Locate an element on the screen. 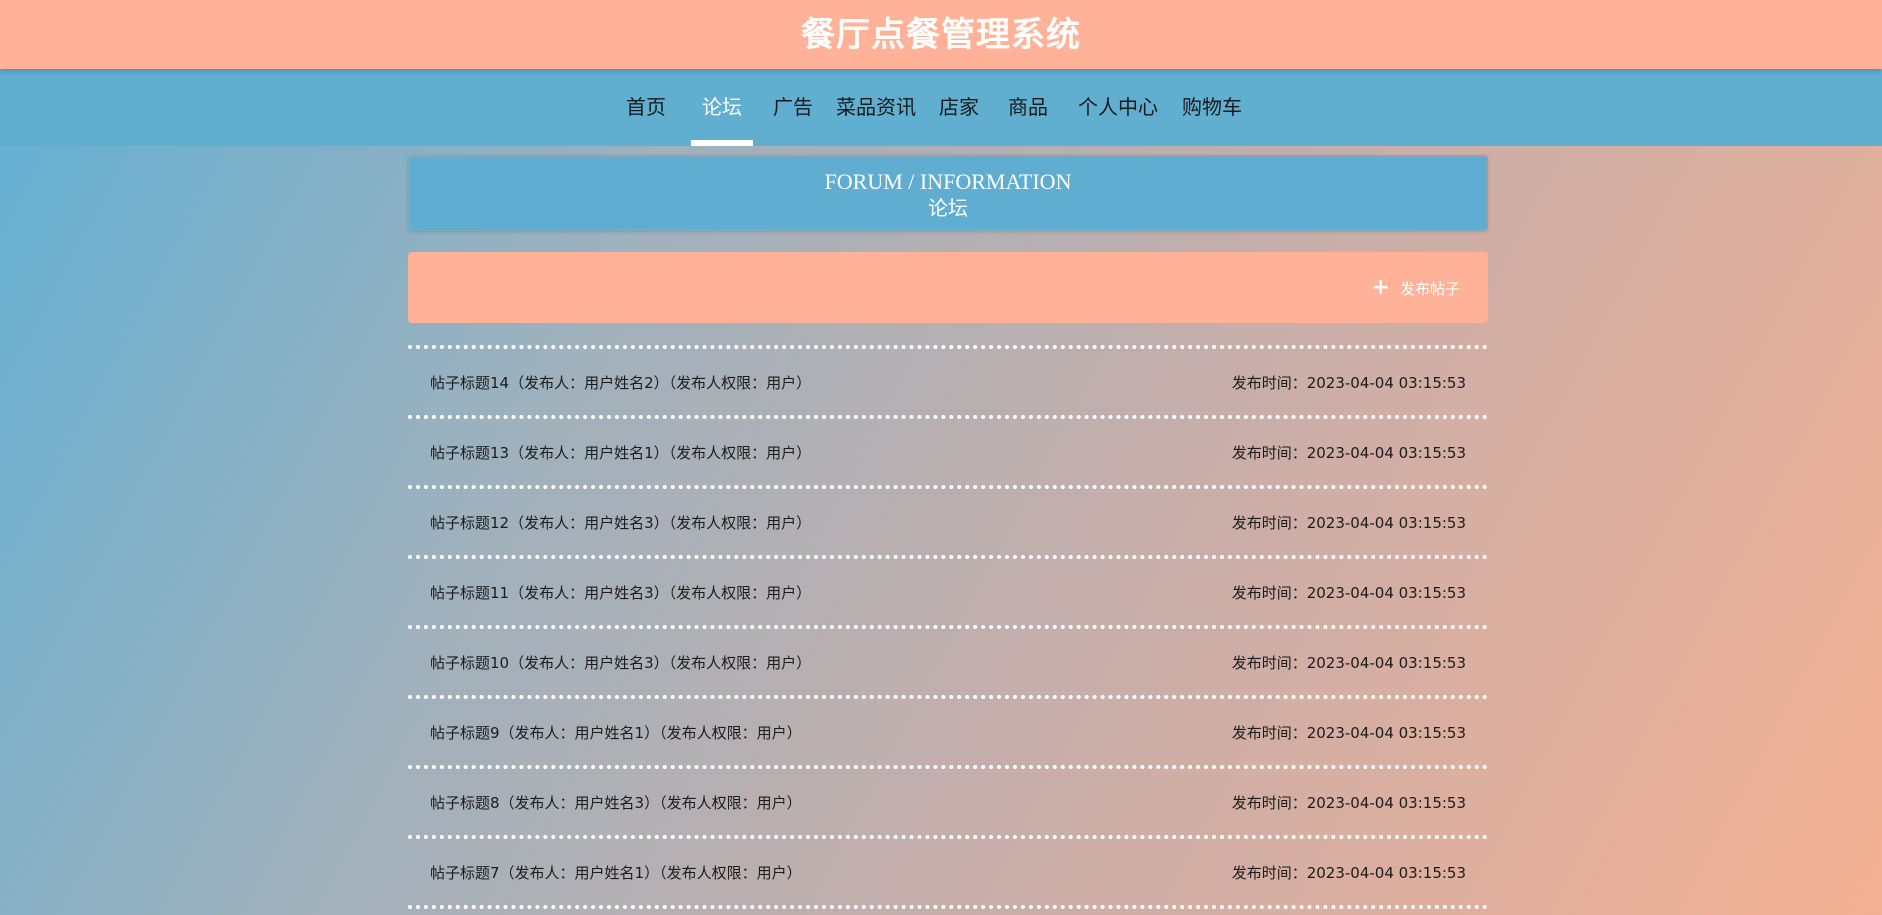 This screenshot has height=915, width=1882. publish-post-button: + 发布帖子 is located at coordinates (1415, 287).